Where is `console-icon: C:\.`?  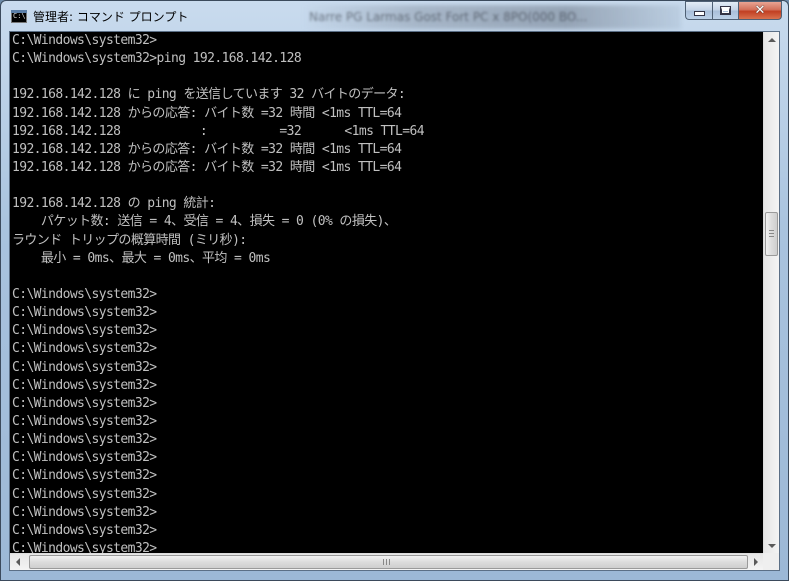 console-icon: C:\. is located at coordinates (20, 16).